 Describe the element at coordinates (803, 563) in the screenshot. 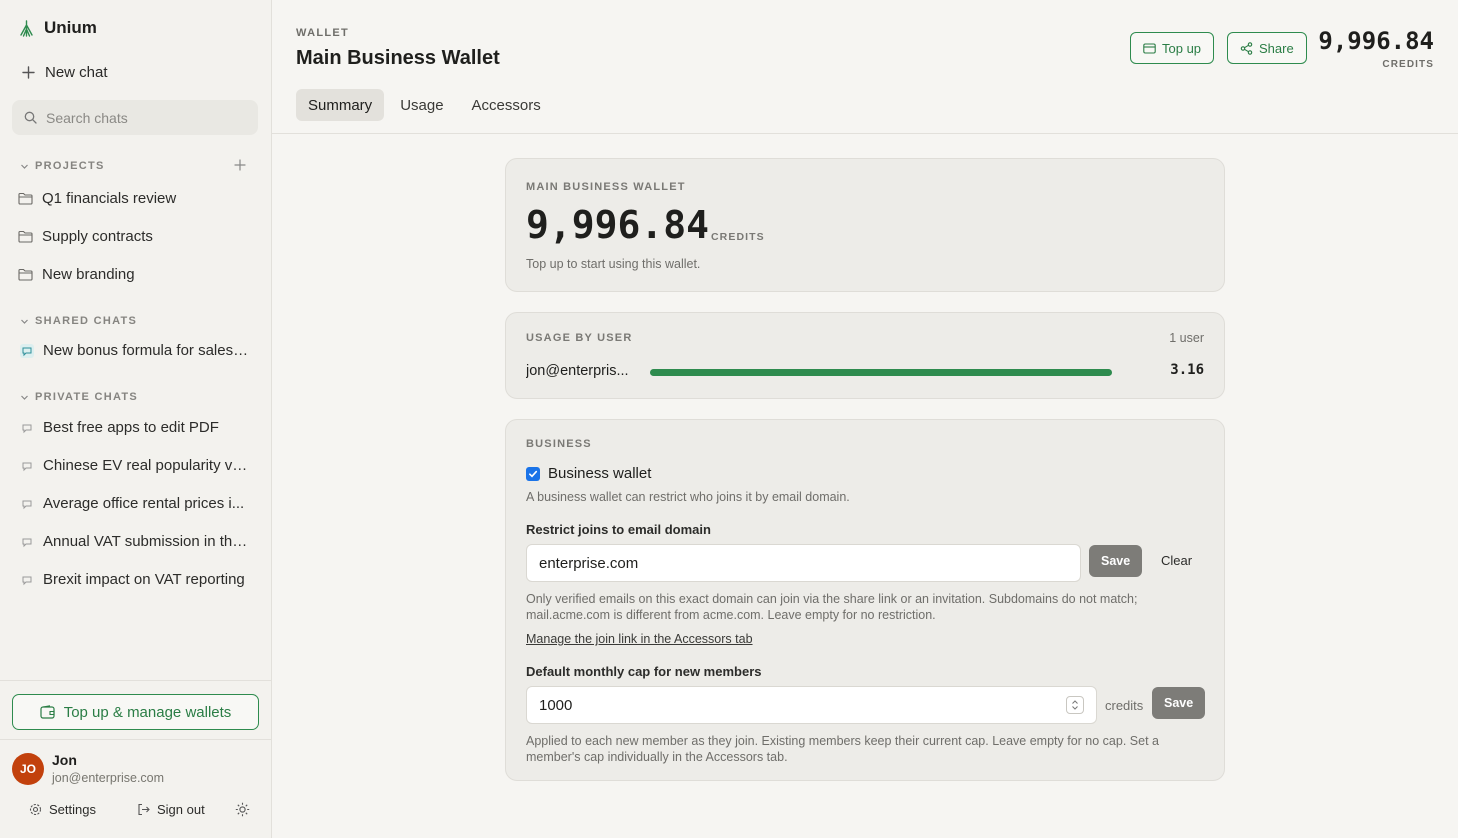

I see `domain-input: enterprise.com` at that location.